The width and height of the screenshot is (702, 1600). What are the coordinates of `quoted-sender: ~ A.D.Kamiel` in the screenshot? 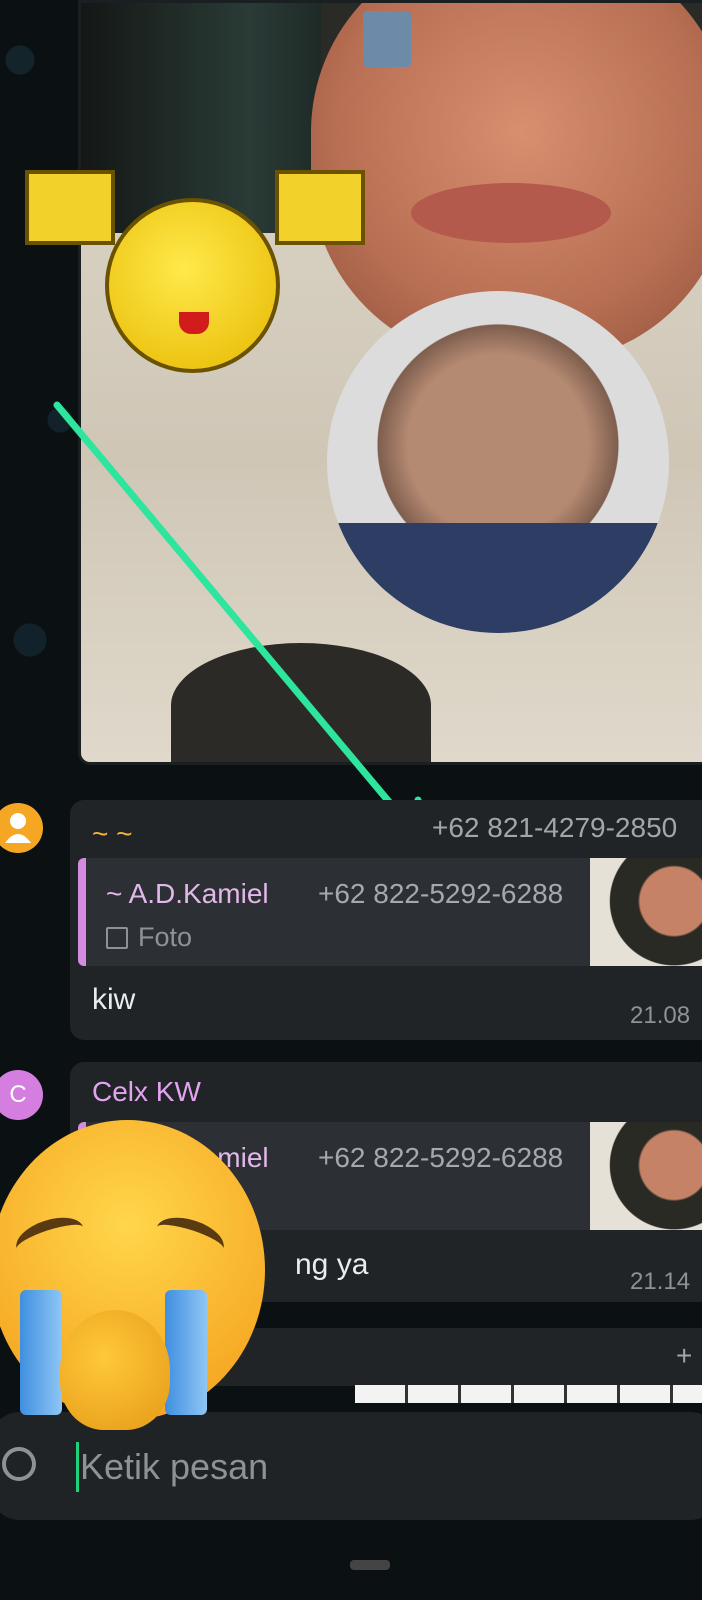 It's located at (187, 893).